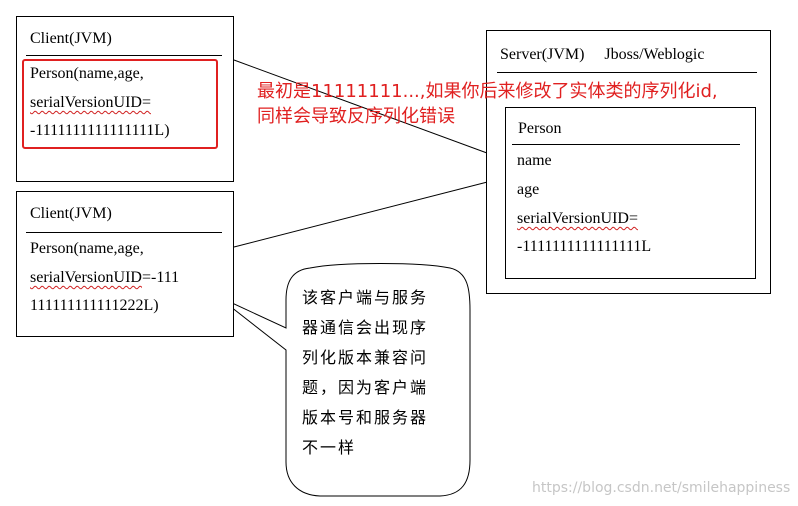 This screenshot has width=798, height=506. What do you see at coordinates (654, 54) in the screenshot?
I see `server-container-label: Jboss/Weblogic` at bounding box center [654, 54].